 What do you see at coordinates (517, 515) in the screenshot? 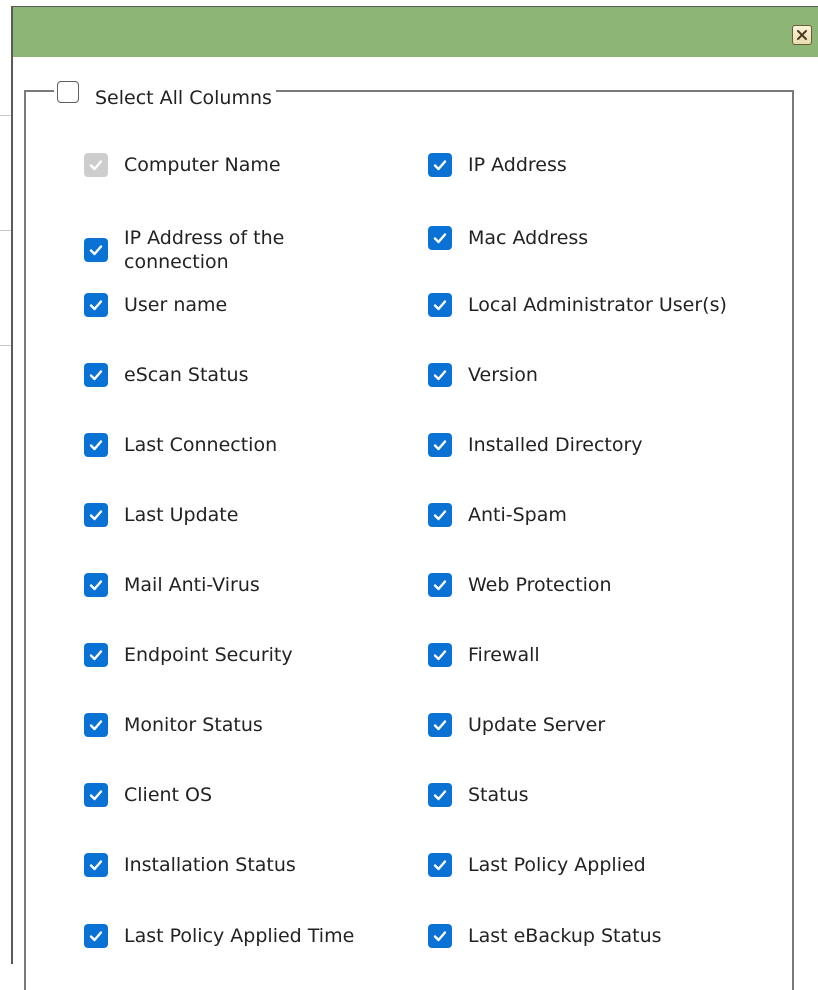
I see `column-checkbox-label: Anti-Spam` at bounding box center [517, 515].